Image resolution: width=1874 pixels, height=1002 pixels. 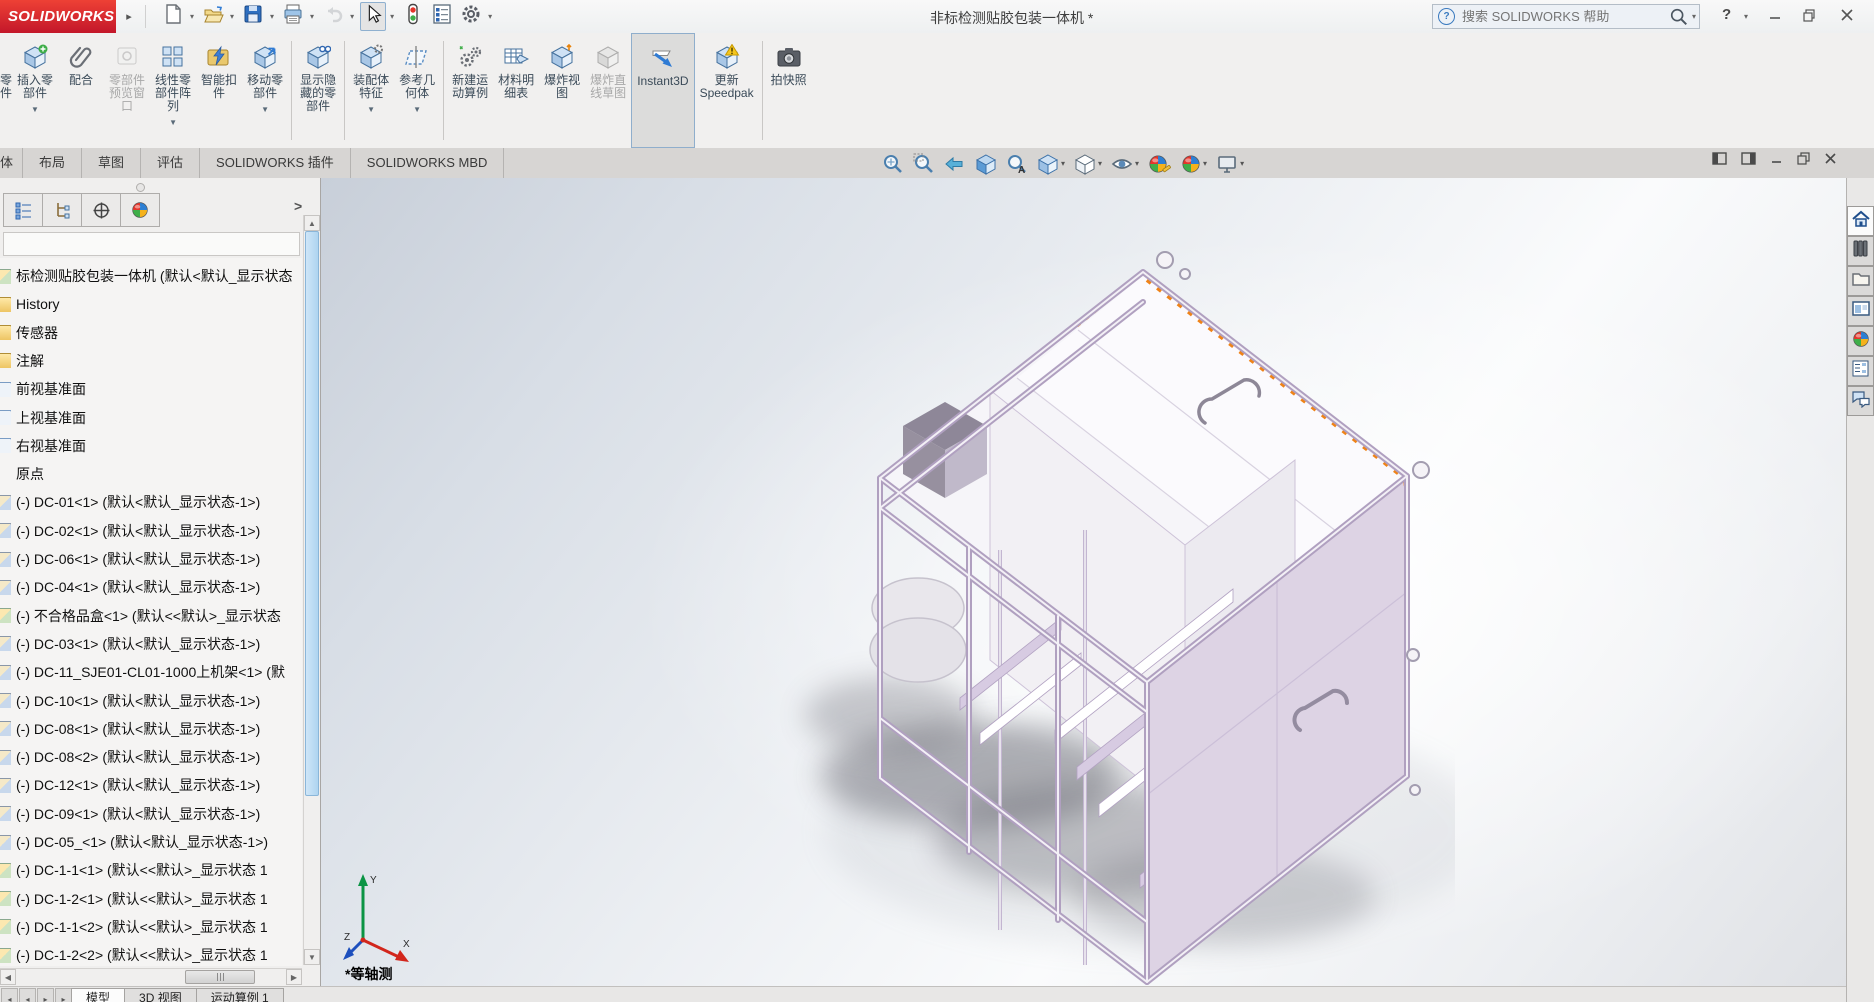 I want to click on select-cursor-button, so click(x=373, y=16).